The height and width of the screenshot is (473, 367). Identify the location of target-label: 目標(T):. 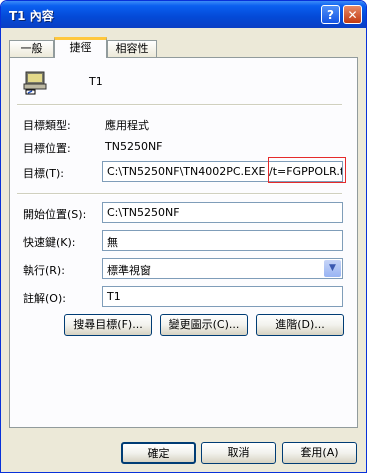
(44, 173).